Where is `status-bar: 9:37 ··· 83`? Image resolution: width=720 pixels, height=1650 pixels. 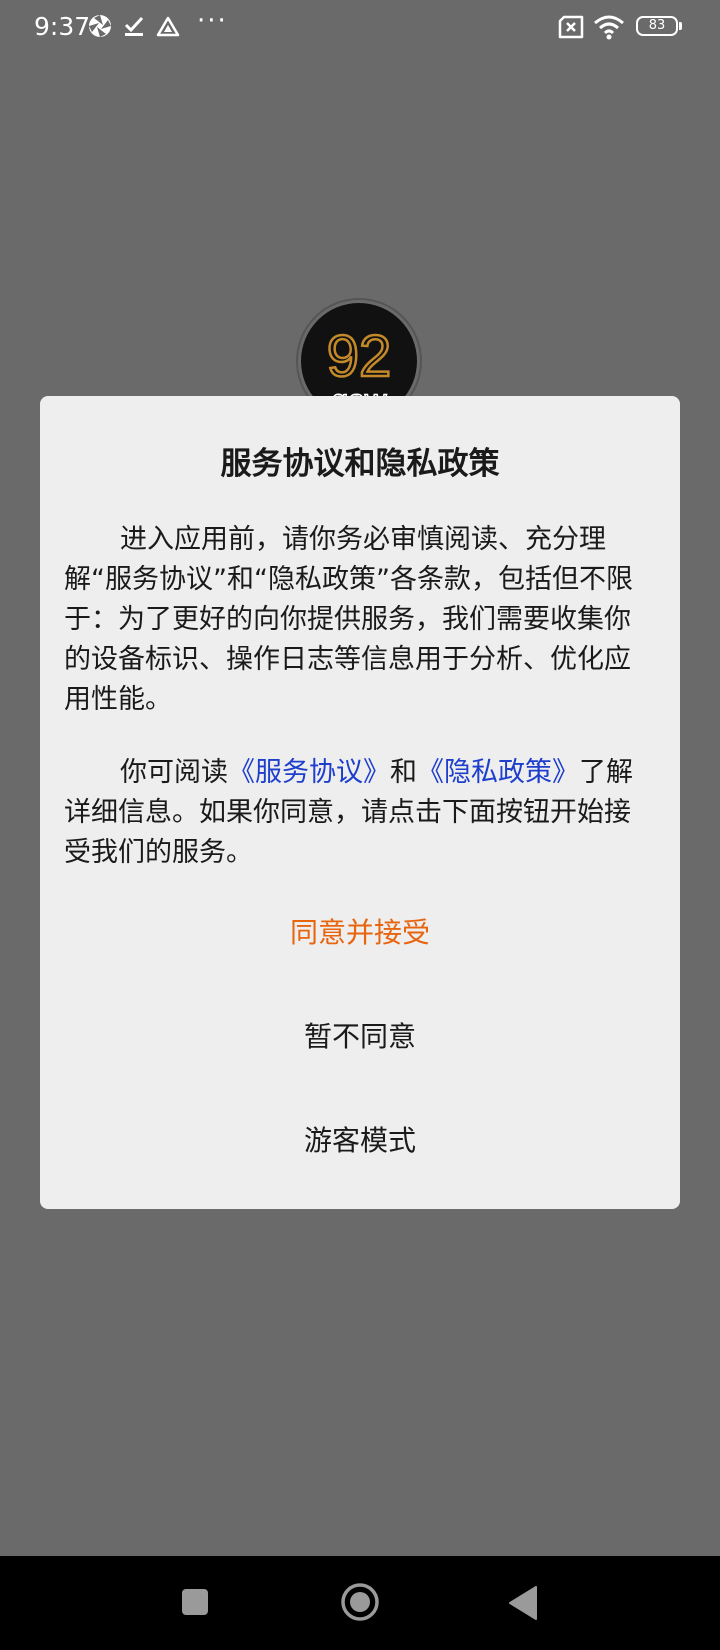
status-bar: 9:37 ··· 83 is located at coordinates (360, 27).